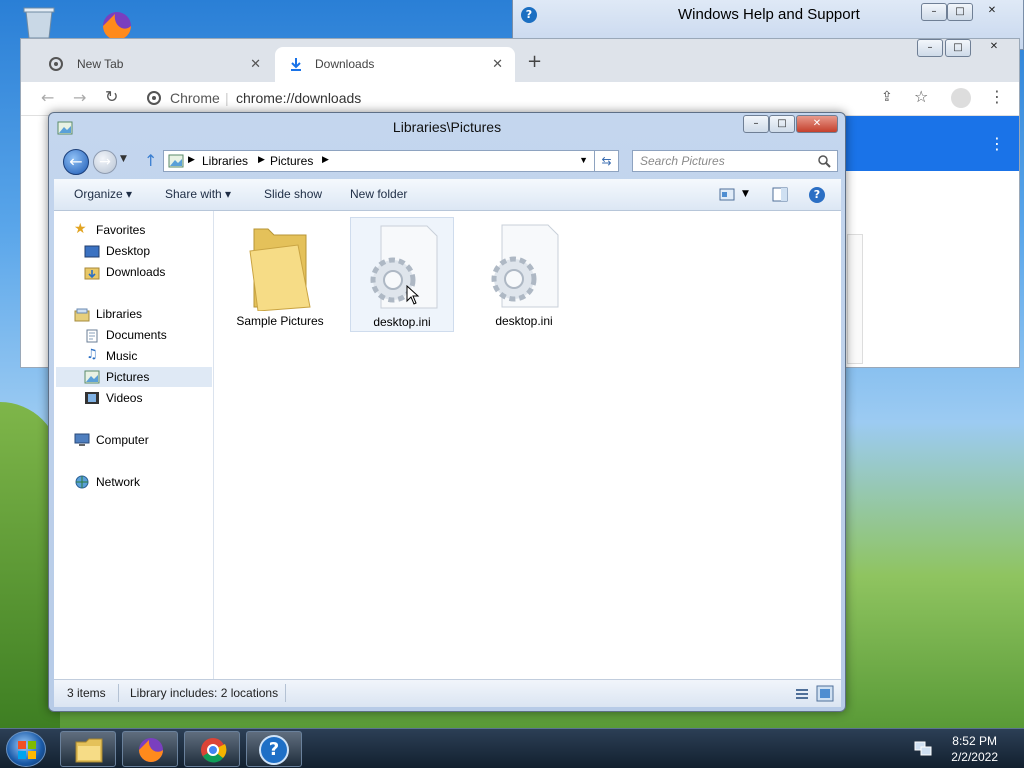  Describe the element at coordinates (520, 60) in the screenshot. I see `chrome-tab-strip: New Tab ✕ Downloads ✕ + – □ ✕` at that location.